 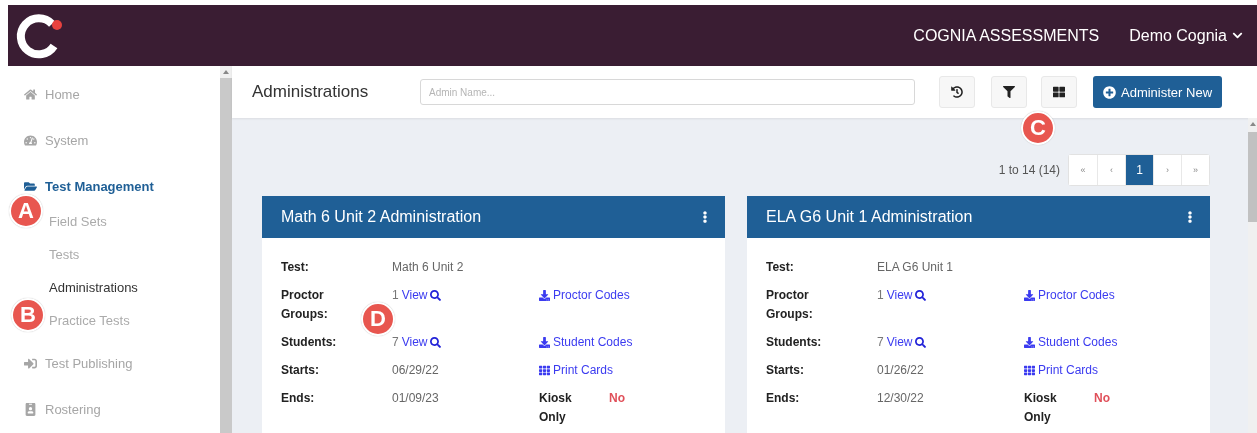 I want to click on field-value: 06/29/22, so click(x=416, y=370).